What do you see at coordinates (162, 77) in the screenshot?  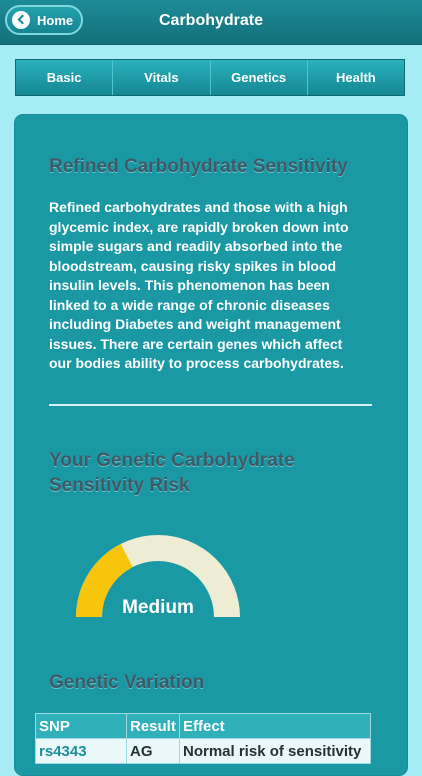 I see `tab-vitals: Vitals` at bounding box center [162, 77].